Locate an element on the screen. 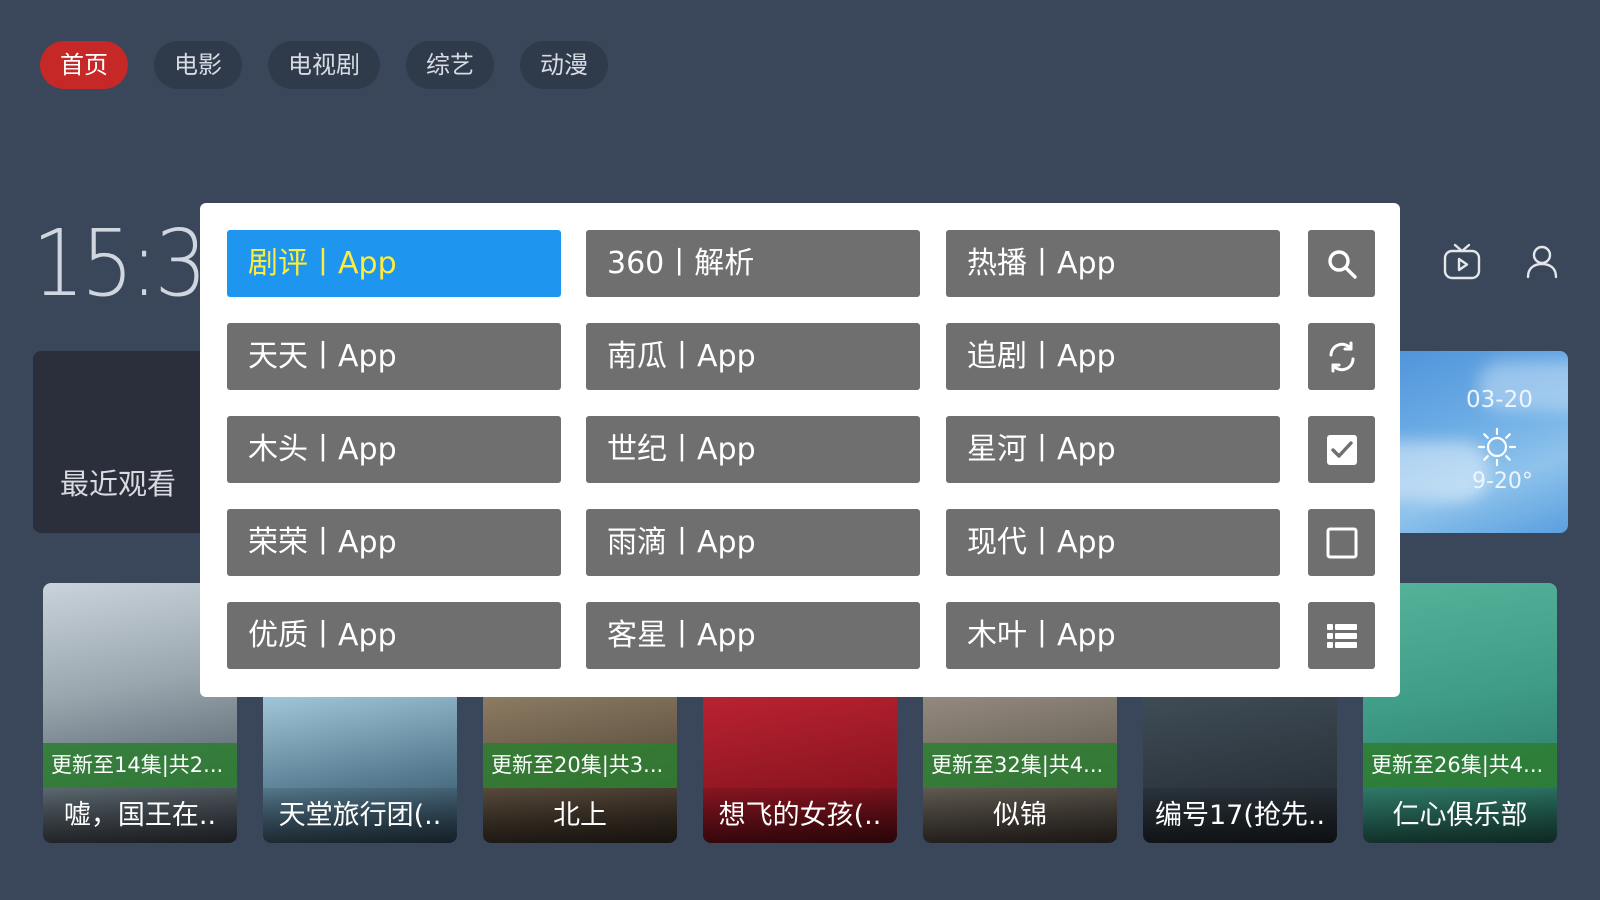  poster-title: 想飞的女孩(.. is located at coordinates (800, 815).